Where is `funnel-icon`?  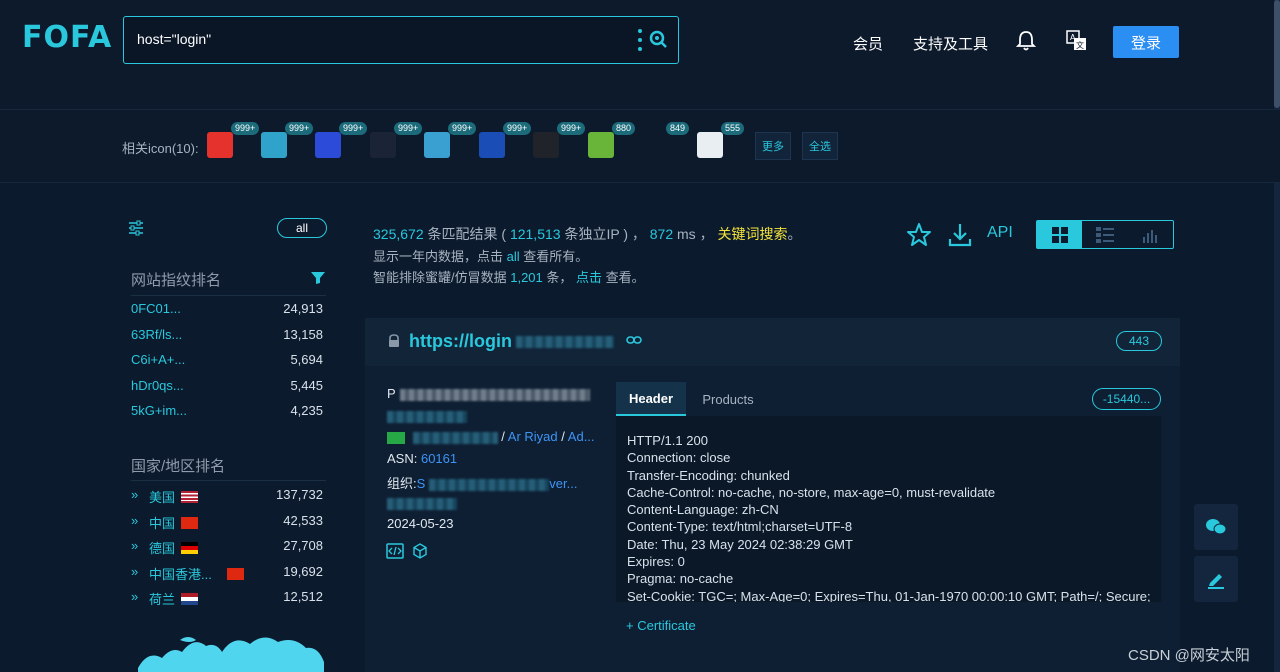 funnel-icon is located at coordinates (318, 278).